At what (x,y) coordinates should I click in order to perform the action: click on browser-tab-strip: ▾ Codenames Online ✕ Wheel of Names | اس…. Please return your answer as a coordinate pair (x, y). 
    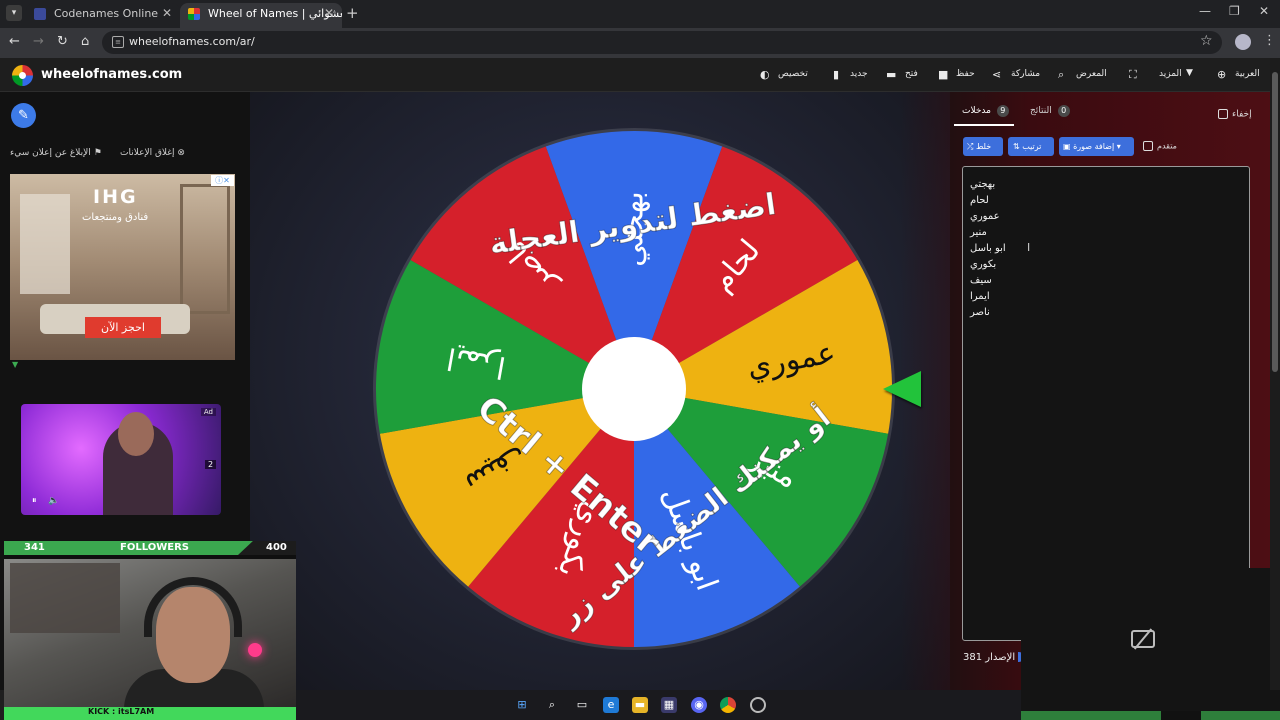
    Looking at the image, I should click on (640, 14).